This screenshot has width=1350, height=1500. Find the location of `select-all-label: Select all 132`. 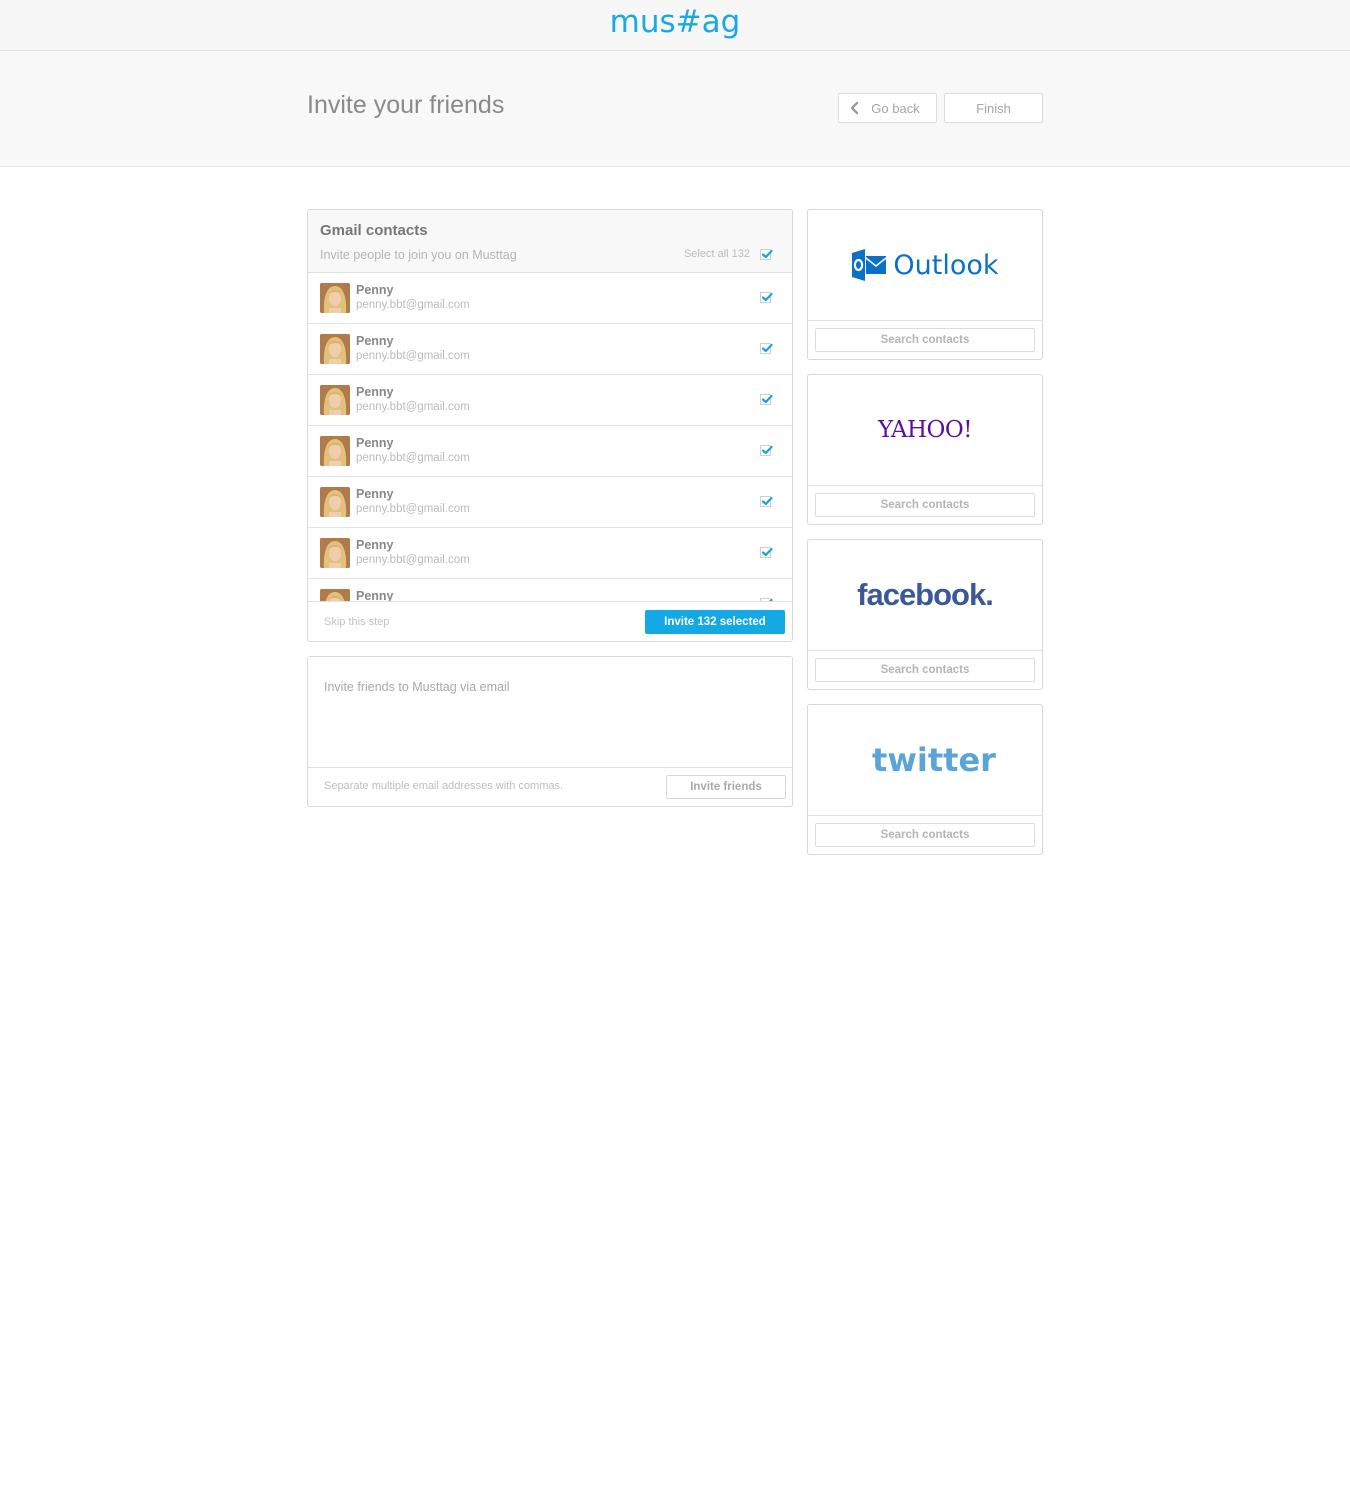

select-all-label: Select all 132 is located at coordinates (716, 254).